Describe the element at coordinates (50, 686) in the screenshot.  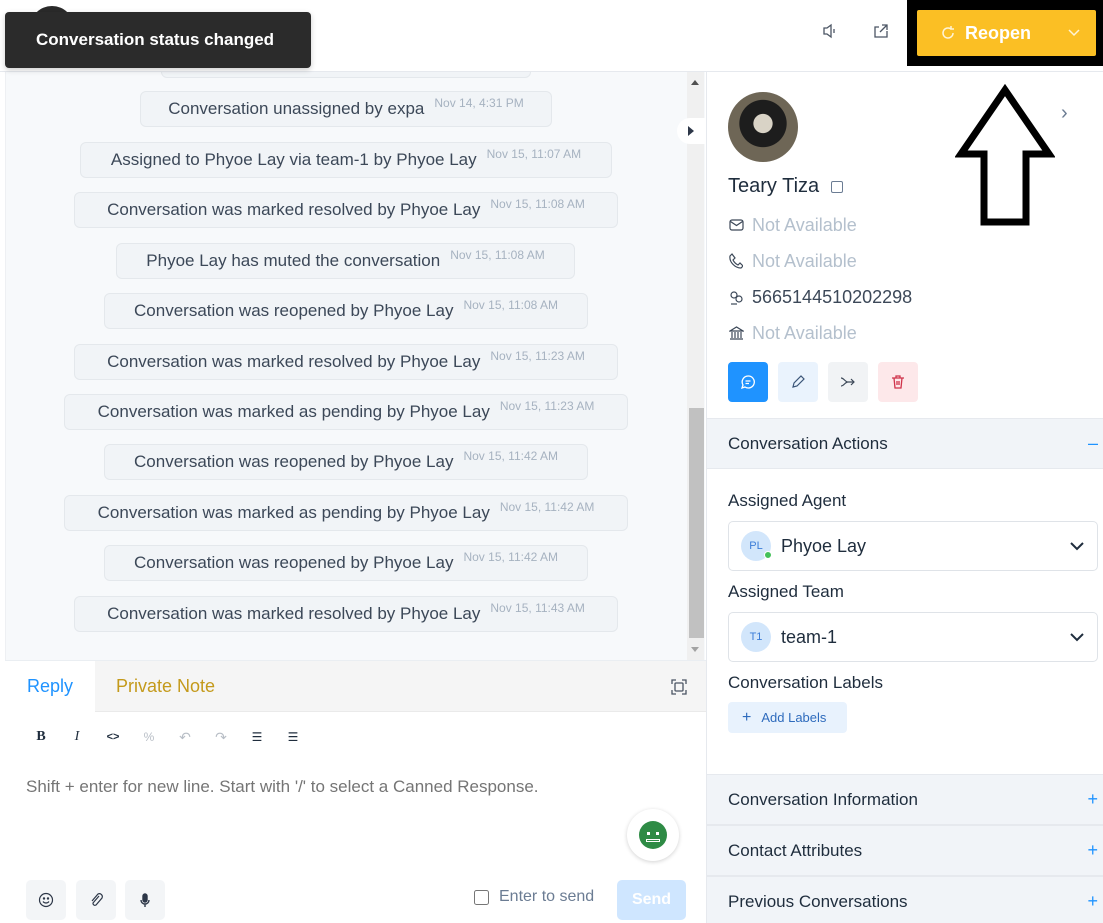
I see `tab-reply: Reply` at that location.